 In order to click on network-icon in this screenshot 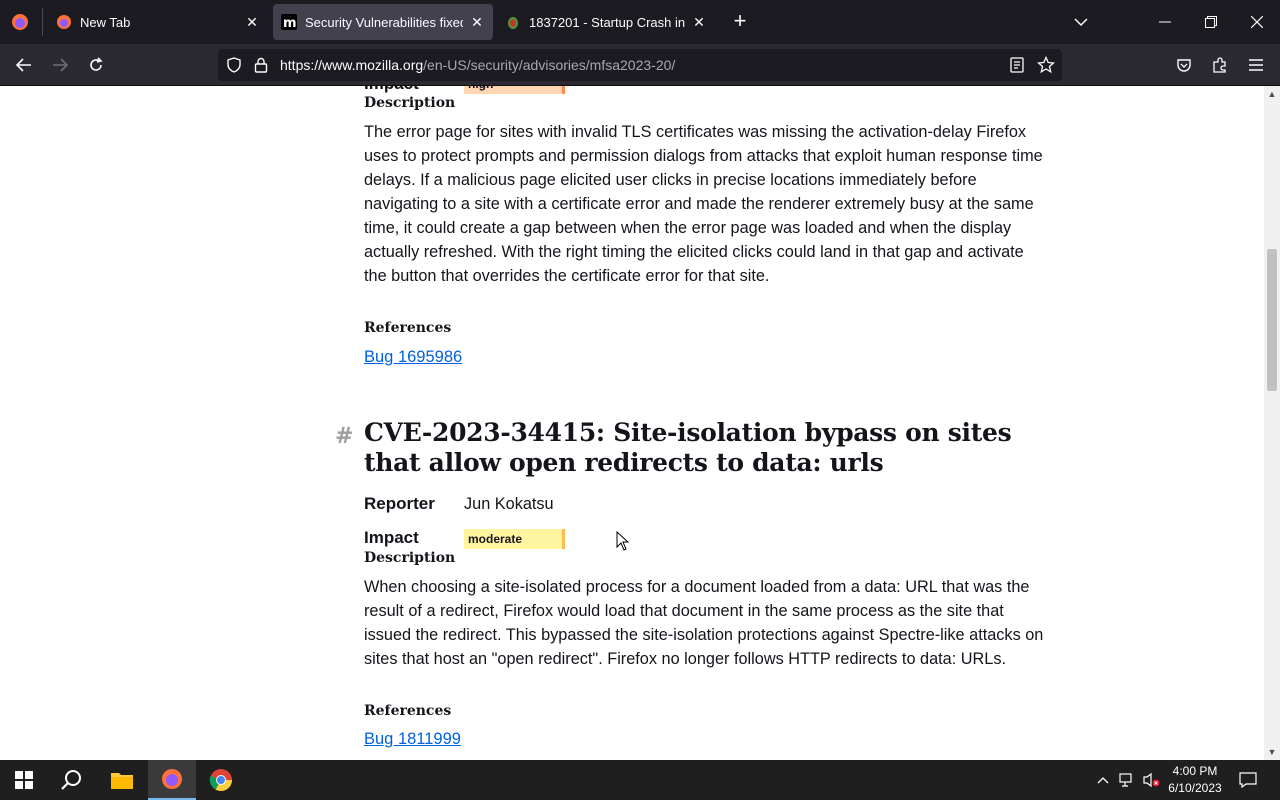, I will do `click(1125, 780)`.